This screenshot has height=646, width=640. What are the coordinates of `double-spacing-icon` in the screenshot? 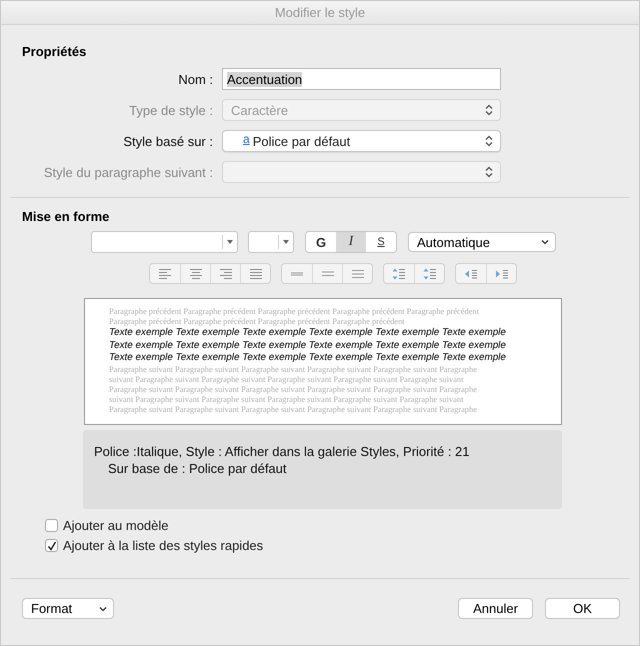 It's located at (357, 274).